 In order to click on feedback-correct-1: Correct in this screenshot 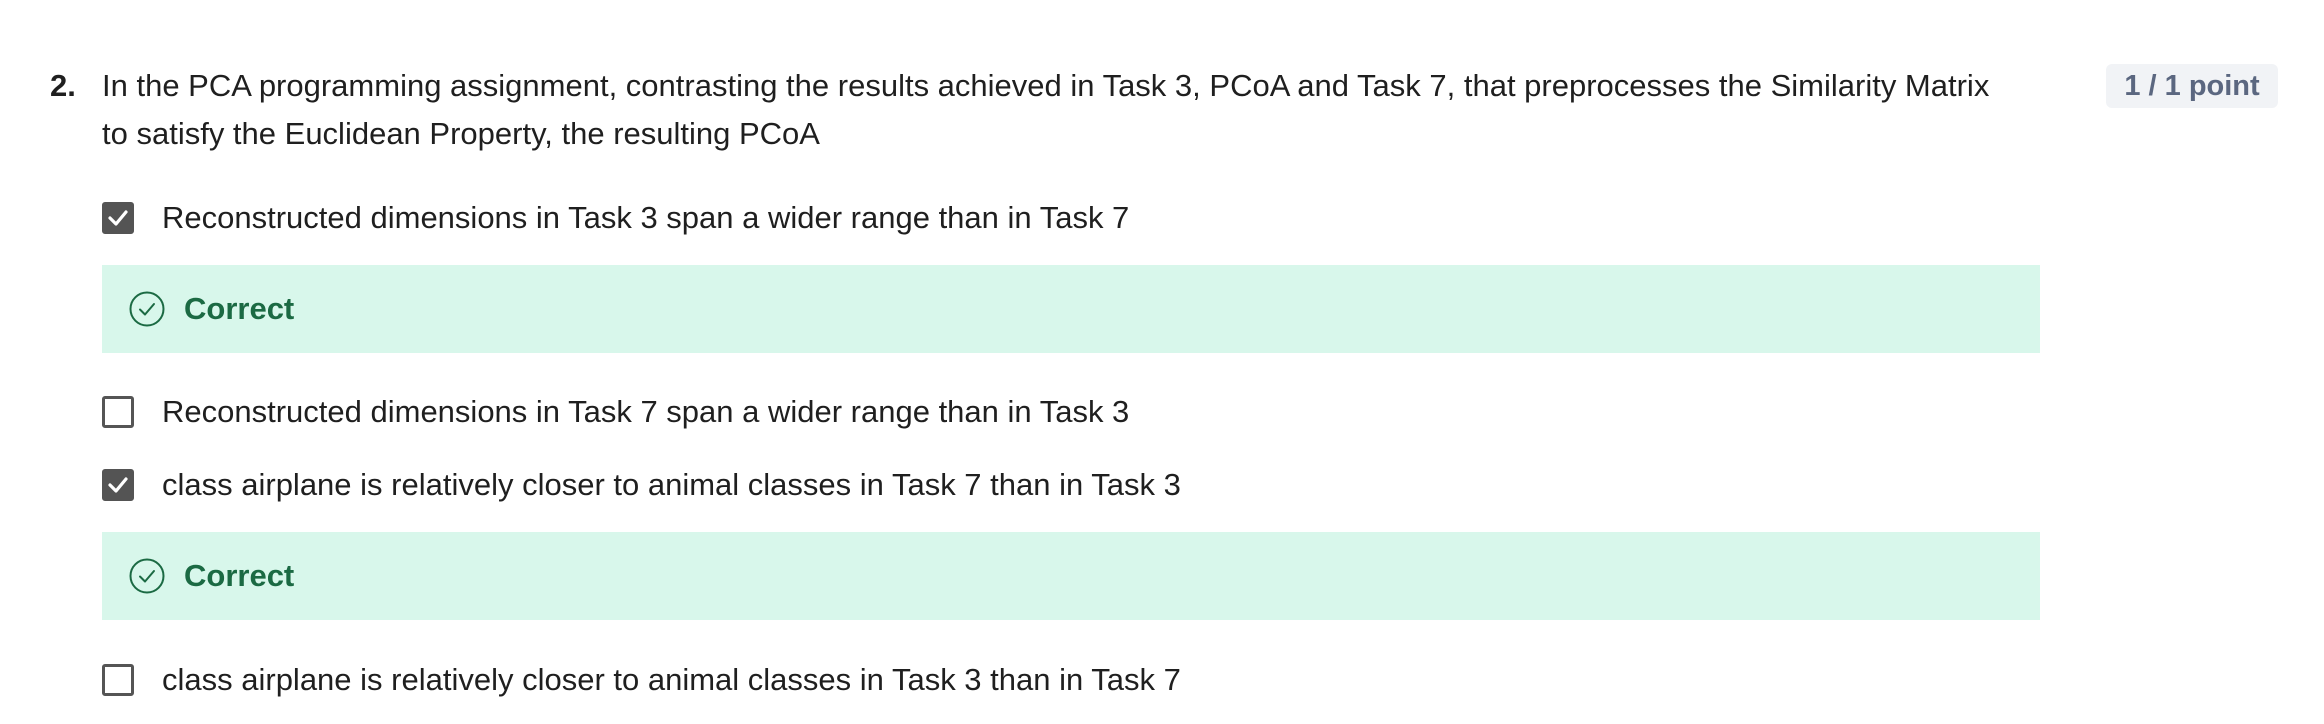, I will do `click(1071, 309)`.